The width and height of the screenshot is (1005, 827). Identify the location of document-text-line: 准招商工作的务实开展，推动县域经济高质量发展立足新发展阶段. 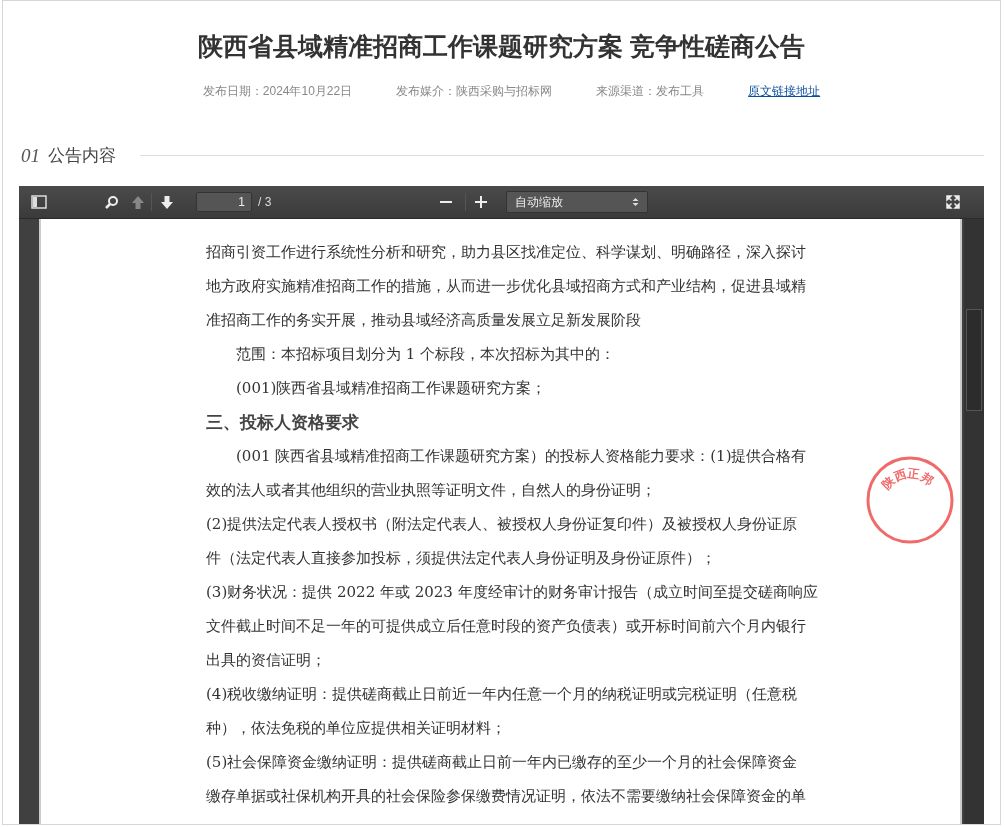
(423, 320).